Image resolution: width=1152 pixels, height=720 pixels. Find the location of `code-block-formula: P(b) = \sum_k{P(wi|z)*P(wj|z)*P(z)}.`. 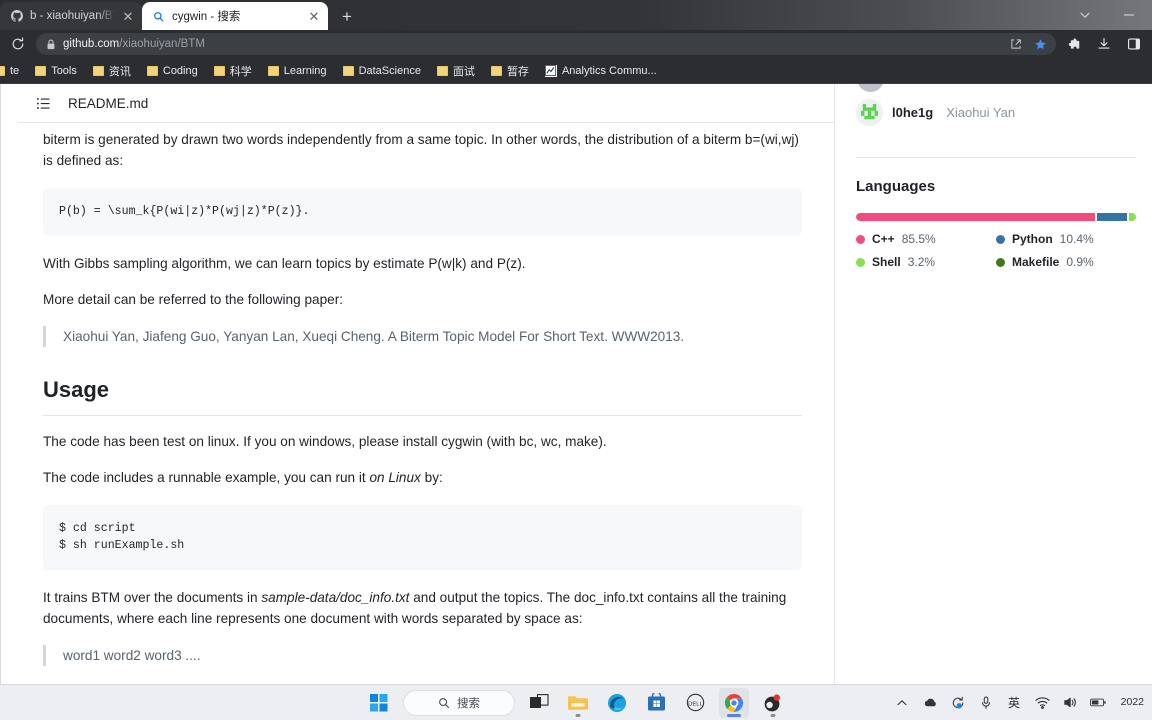

code-block-formula: P(b) = \sum_k{P(wi|z)*P(wj|z)*P(z)}. is located at coordinates (422, 212).